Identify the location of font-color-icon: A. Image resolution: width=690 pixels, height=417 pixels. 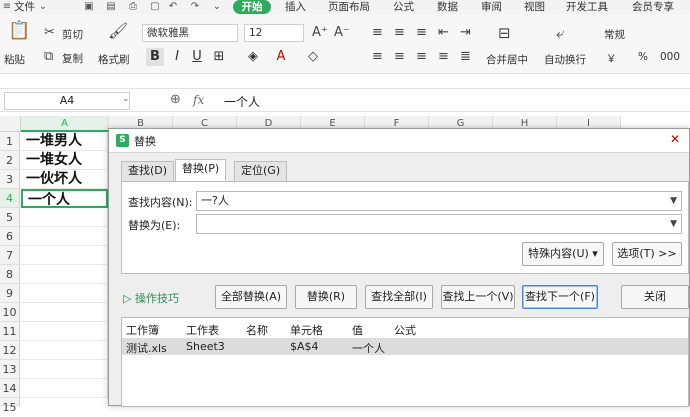
(281, 57).